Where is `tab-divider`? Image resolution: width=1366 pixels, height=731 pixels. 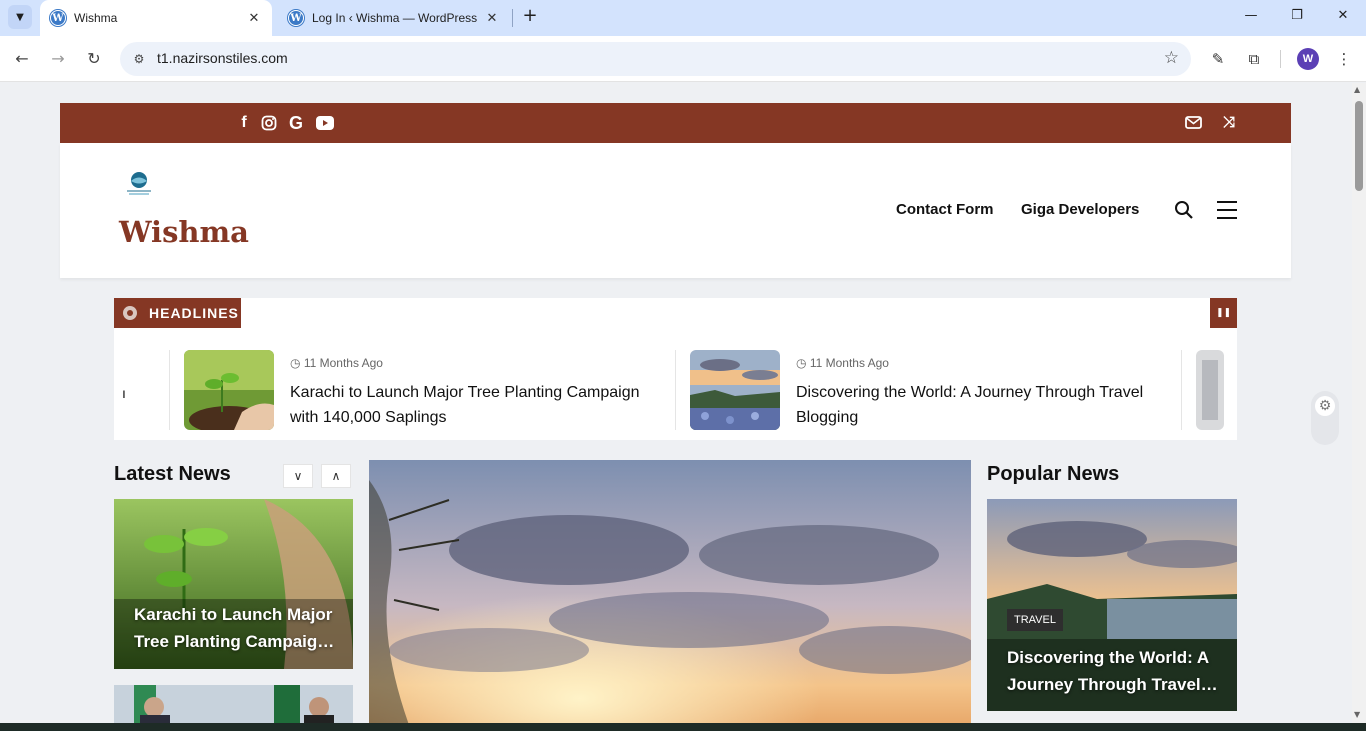 tab-divider is located at coordinates (512, 18).